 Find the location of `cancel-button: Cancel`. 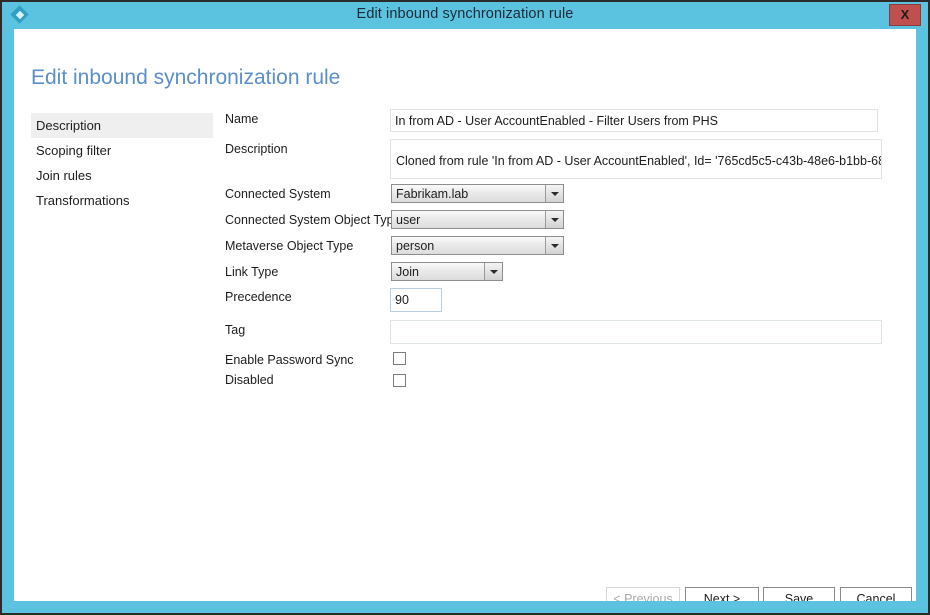

cancel-button: Cancel is located at coordinates (876, 594).